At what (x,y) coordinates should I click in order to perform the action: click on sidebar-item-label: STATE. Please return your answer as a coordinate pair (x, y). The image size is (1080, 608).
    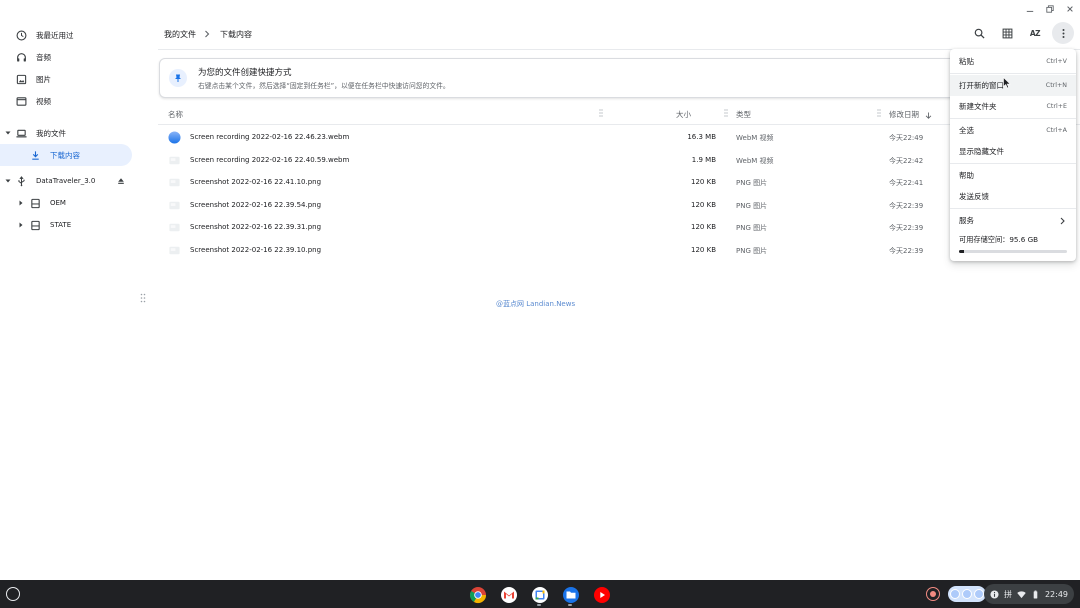
    Looking at the image, I should click on (61, 225).